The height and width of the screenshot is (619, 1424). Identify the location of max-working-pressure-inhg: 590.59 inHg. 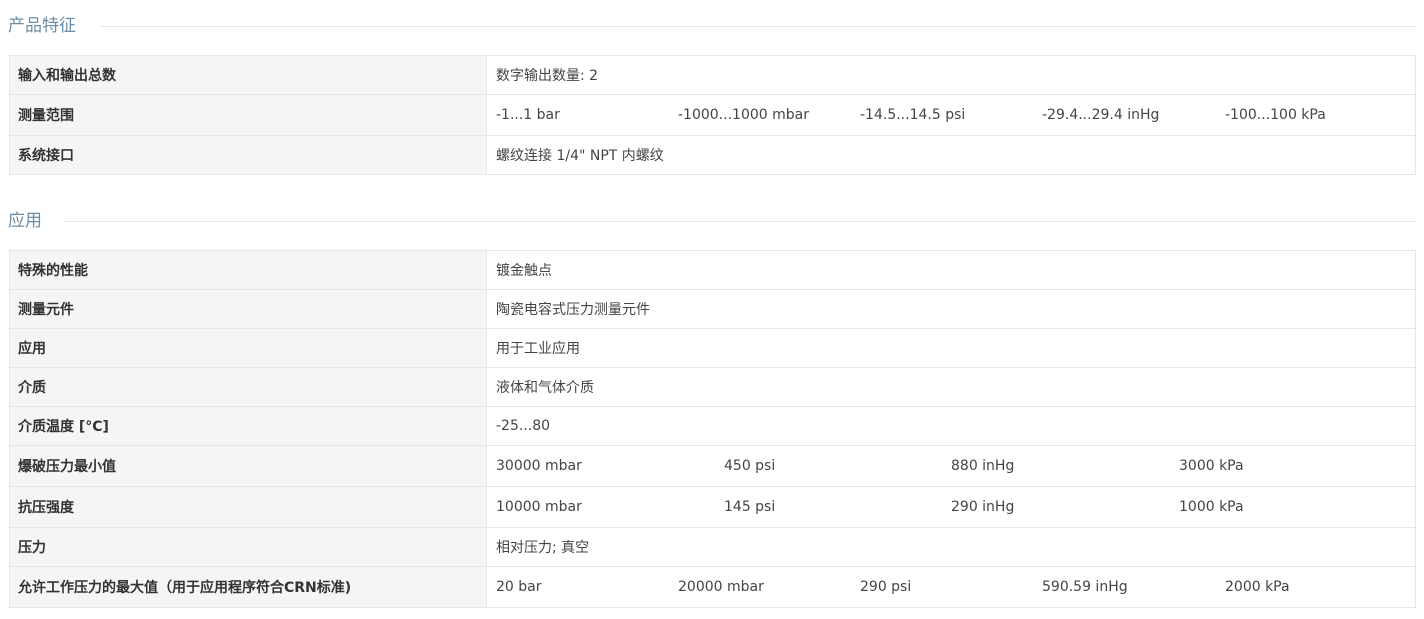
(1085, 587).